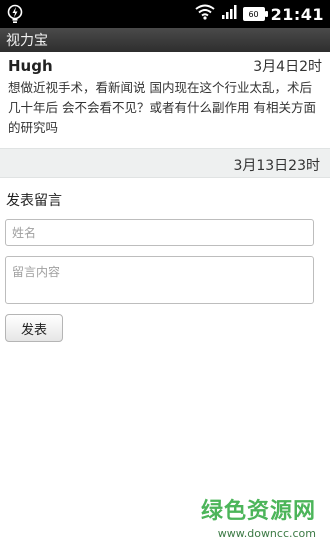 The width and height of the screenshot is (330, 550). I want to click on app-title: 视力宝, so click(27, 41).